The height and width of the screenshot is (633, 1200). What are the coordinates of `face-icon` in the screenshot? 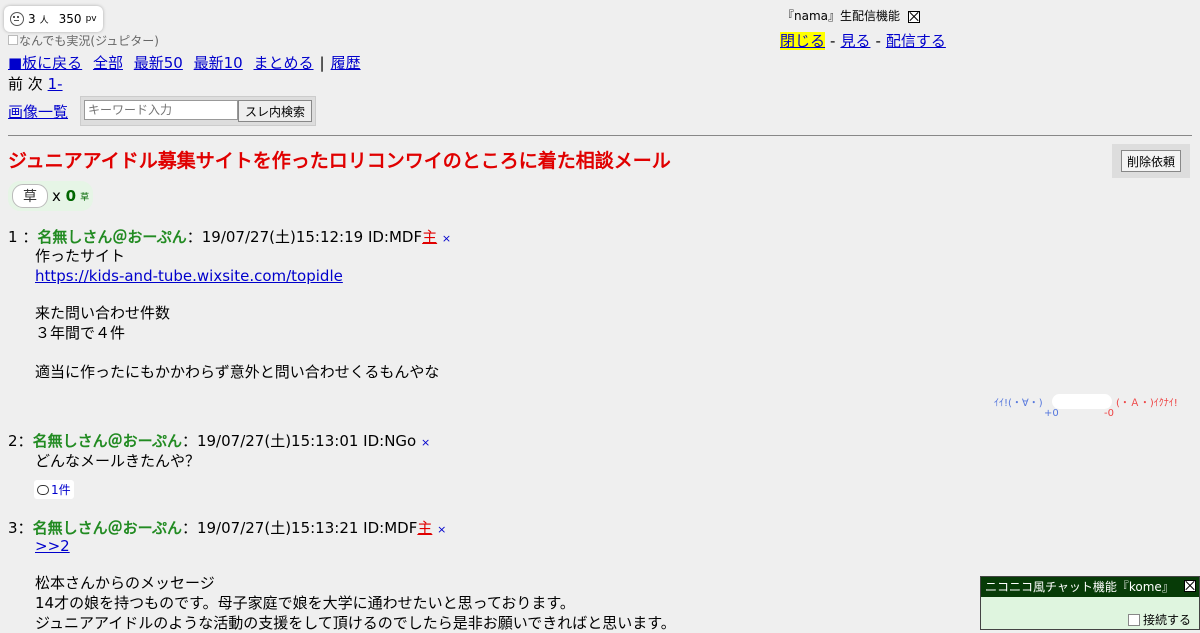 It's located at (17, 19).